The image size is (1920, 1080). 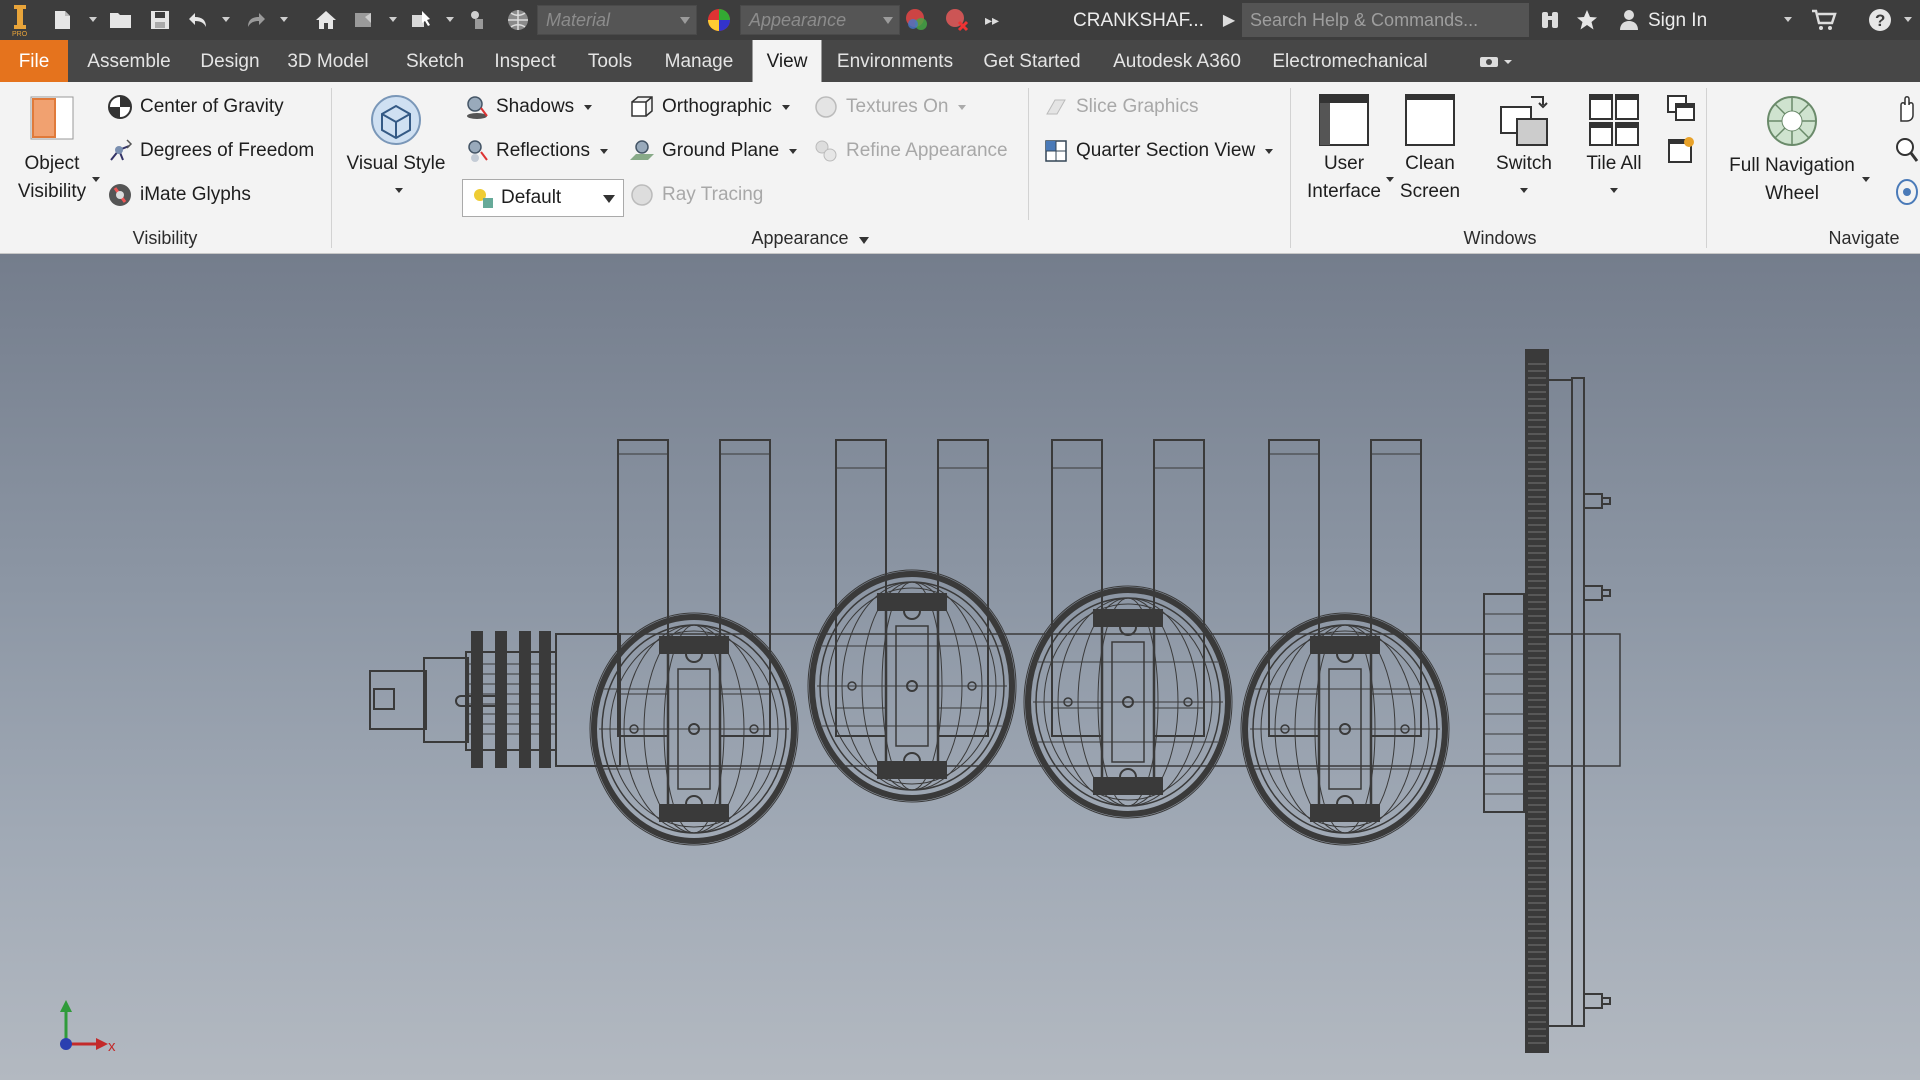 What do you see at coordinates (699, 61) in the screenshot?
I see `tab-manage: Manage` at bounding box center [699, 61].